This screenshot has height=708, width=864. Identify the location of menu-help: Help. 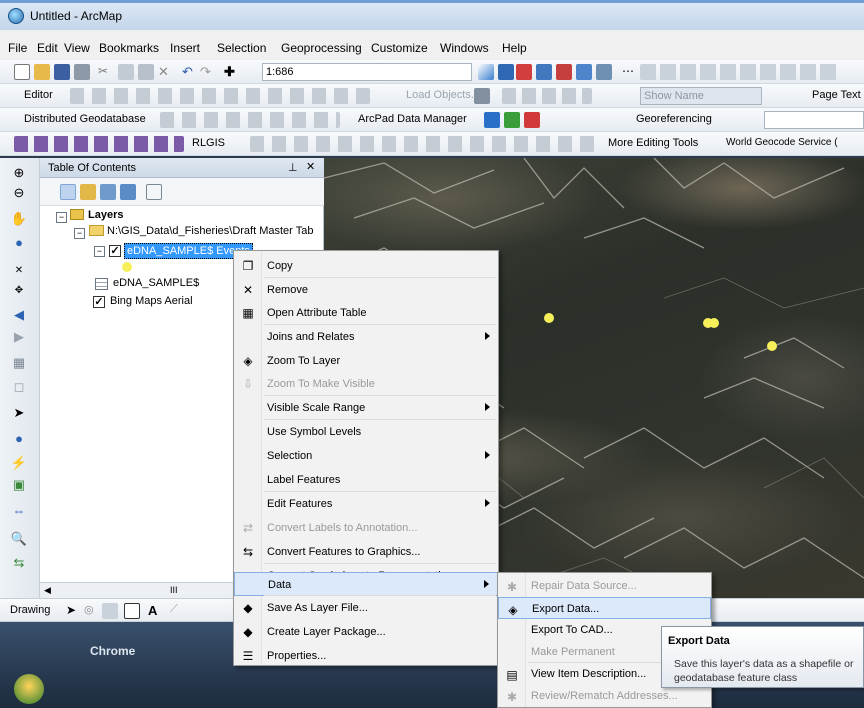
(514, 48).